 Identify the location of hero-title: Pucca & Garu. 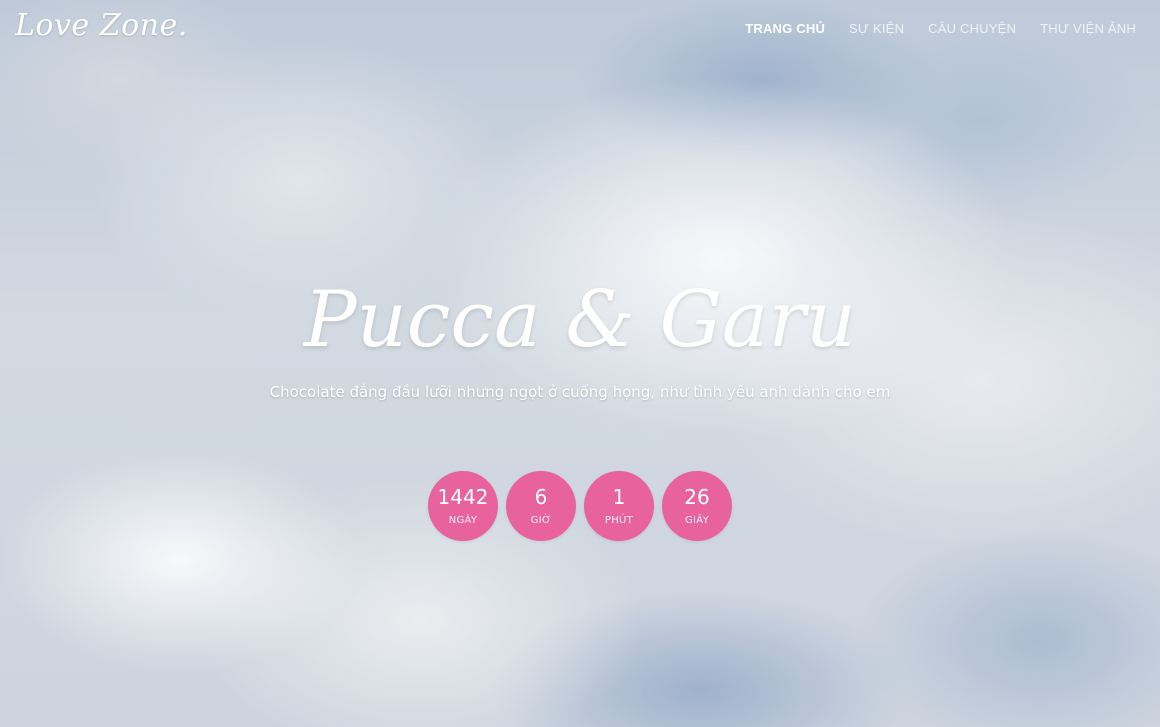
(580, 320).